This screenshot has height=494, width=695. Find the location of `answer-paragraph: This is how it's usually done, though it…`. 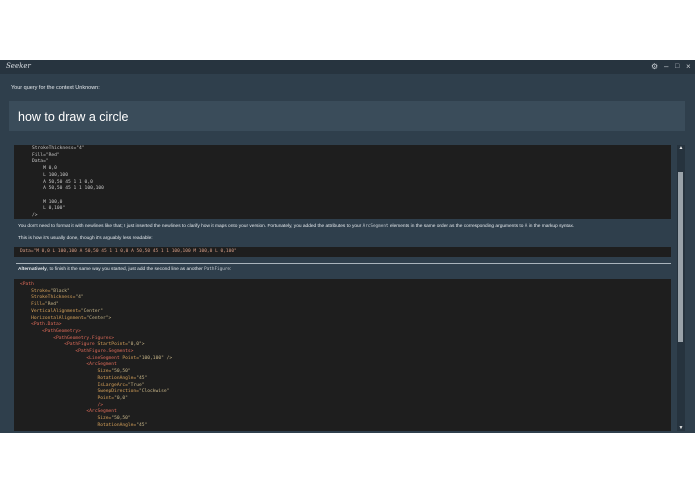

answer-paragraph: This is how it's usually done, though it… is located at coordinates (85, 238).